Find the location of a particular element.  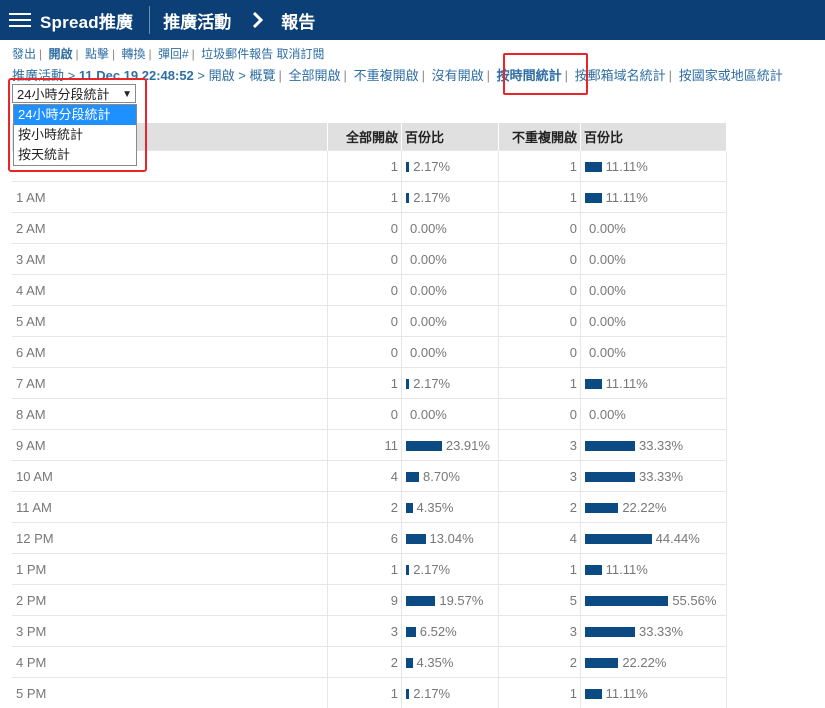

metric-link-spam: 垃圾郵件報告 is located at coordinates (237, 54).